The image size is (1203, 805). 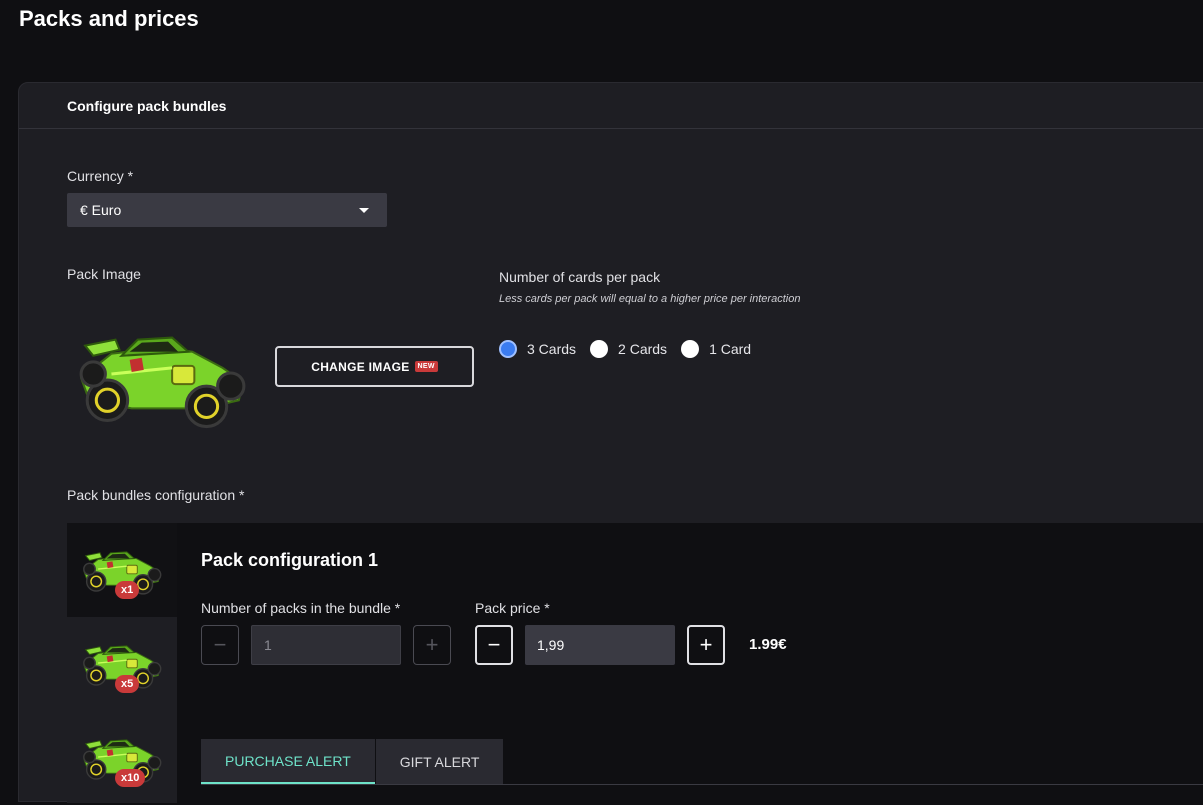 I want to click on cards-radio-group: 3 Cards 2 Cards 1 Card, so click(x=632, y=349).